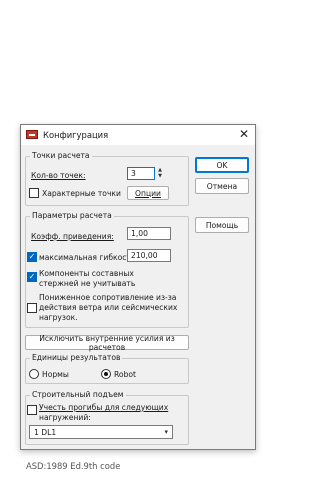 Image resolution: width=320 pixels, height=478 pixels. I want to click on reduced-resistance-checkbox, so click(32, 308).